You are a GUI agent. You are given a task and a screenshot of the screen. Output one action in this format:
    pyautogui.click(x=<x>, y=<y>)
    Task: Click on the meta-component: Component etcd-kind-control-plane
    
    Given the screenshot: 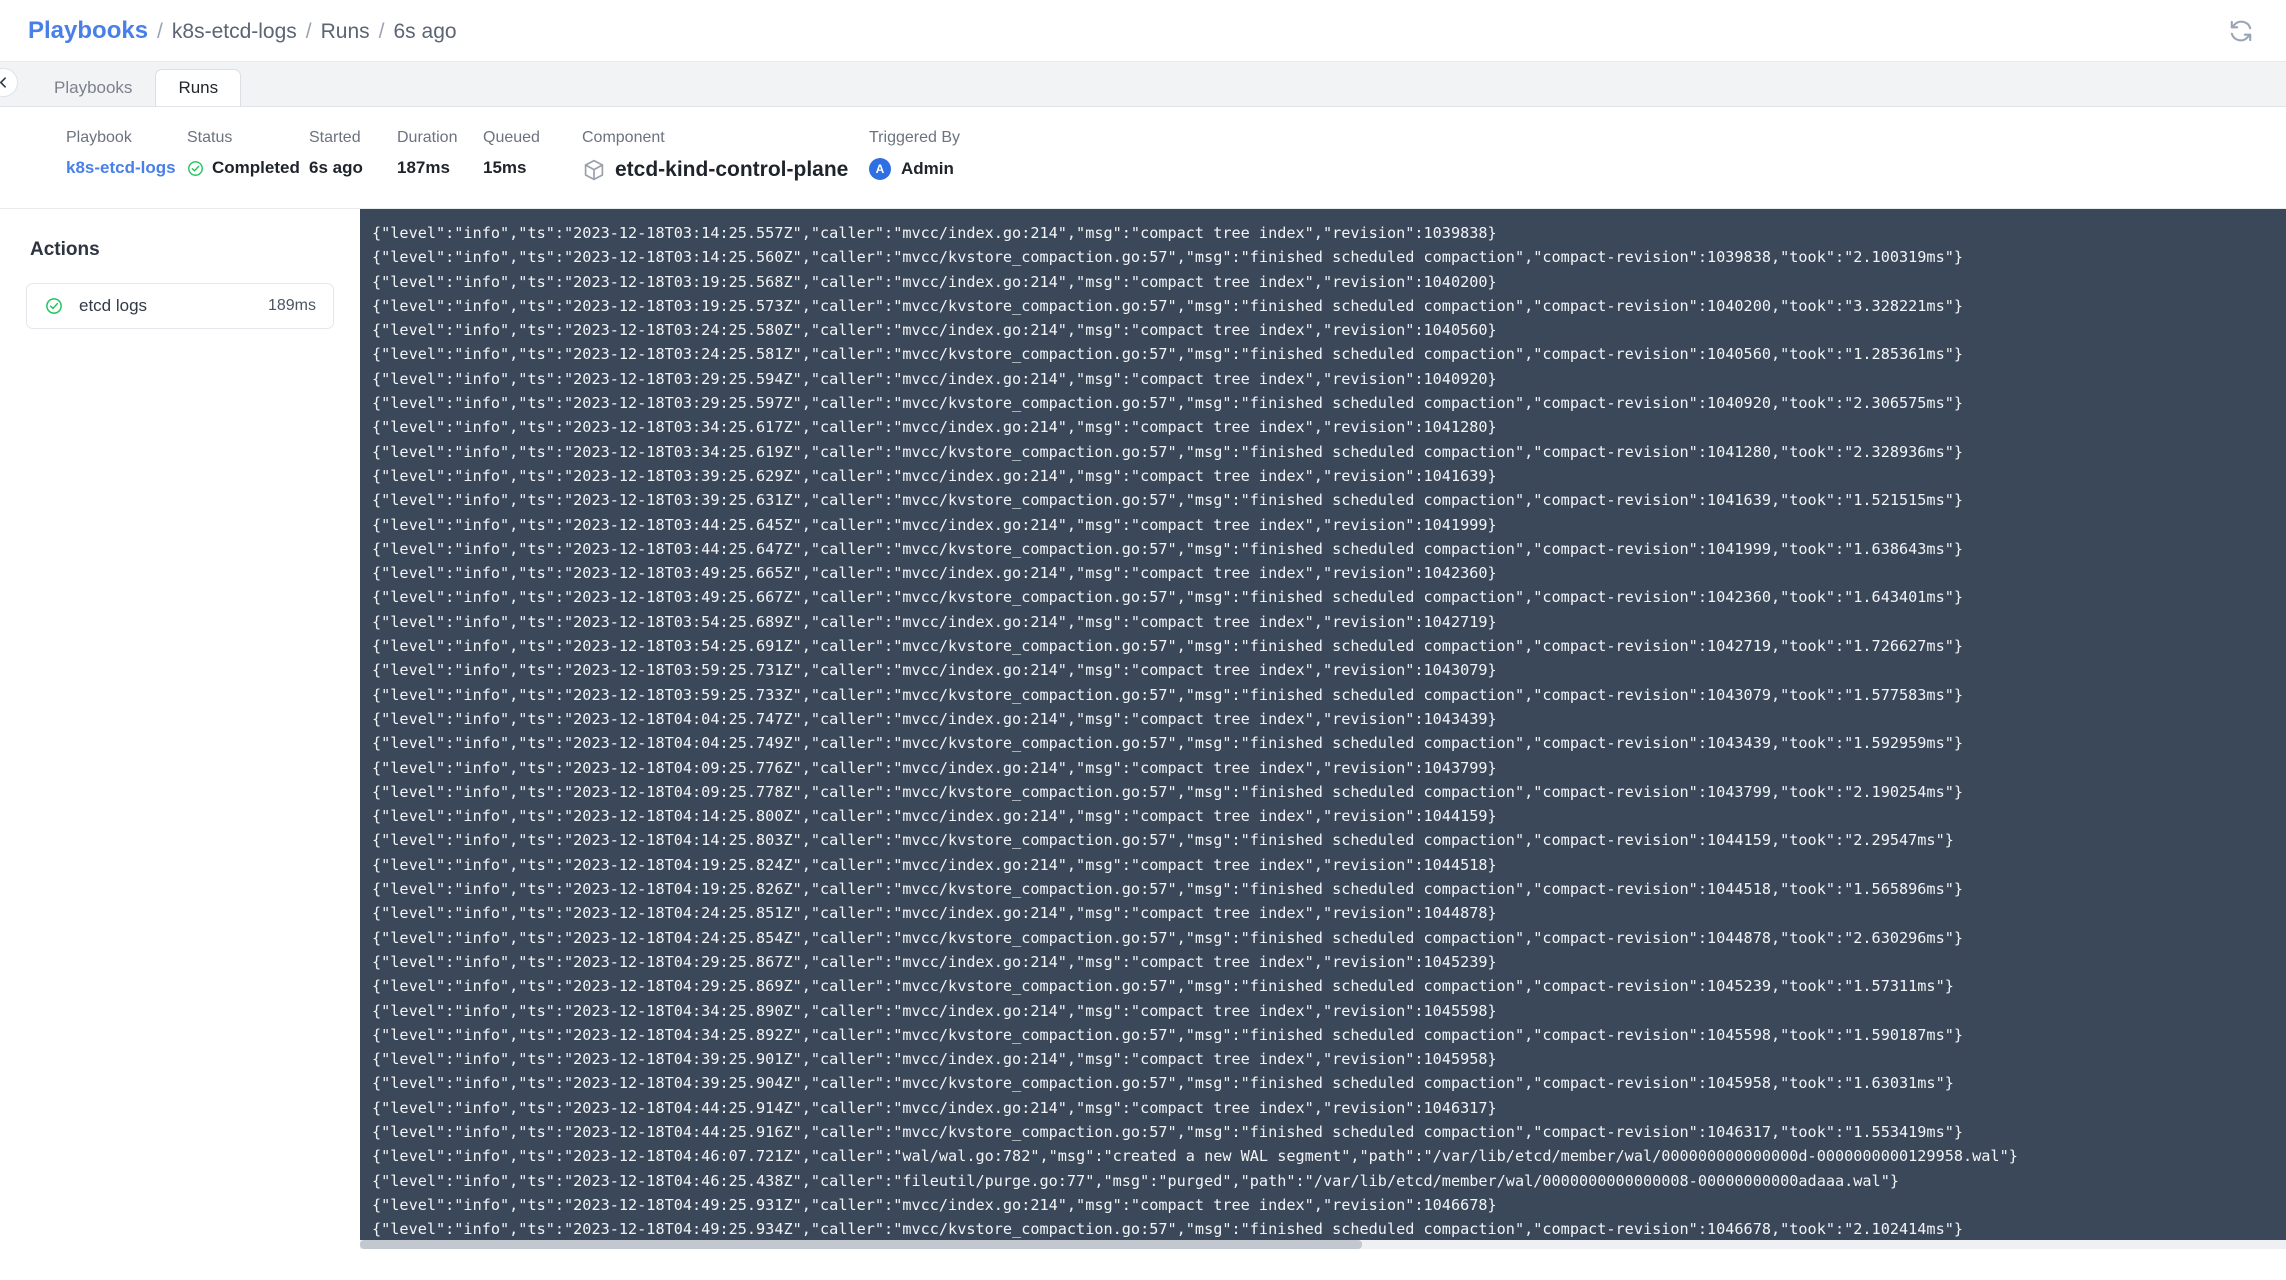 What is the action you would take?
    pyautogui.click(x=725, y=155)
    